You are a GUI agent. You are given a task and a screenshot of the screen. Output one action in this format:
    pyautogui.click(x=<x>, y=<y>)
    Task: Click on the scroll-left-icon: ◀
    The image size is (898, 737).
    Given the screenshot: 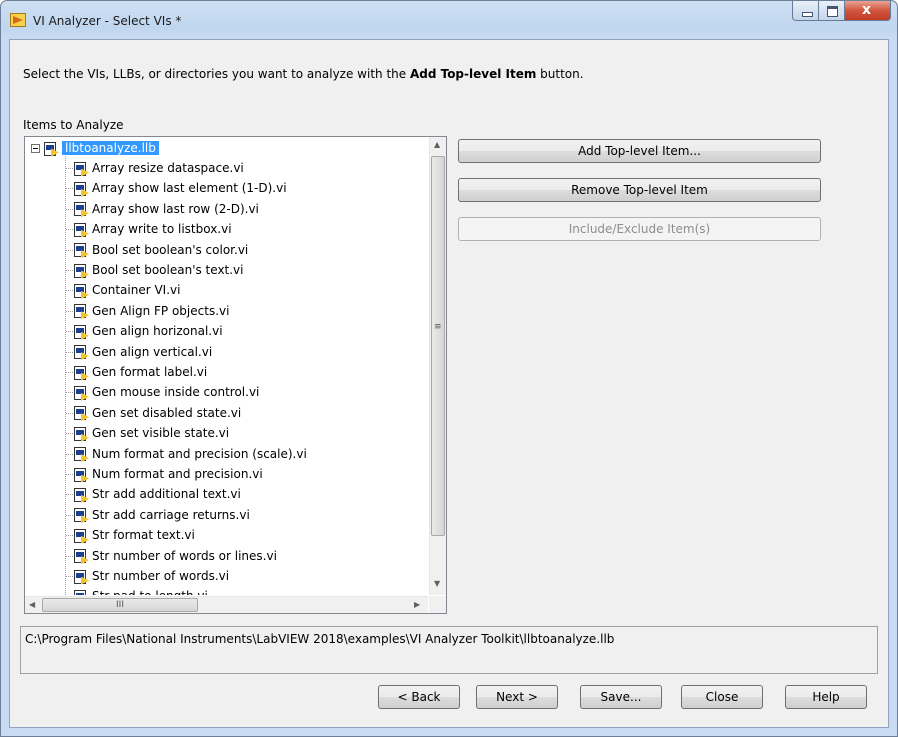 What is the action you would take?
    pyautogui.click(x=32, y=604)
    